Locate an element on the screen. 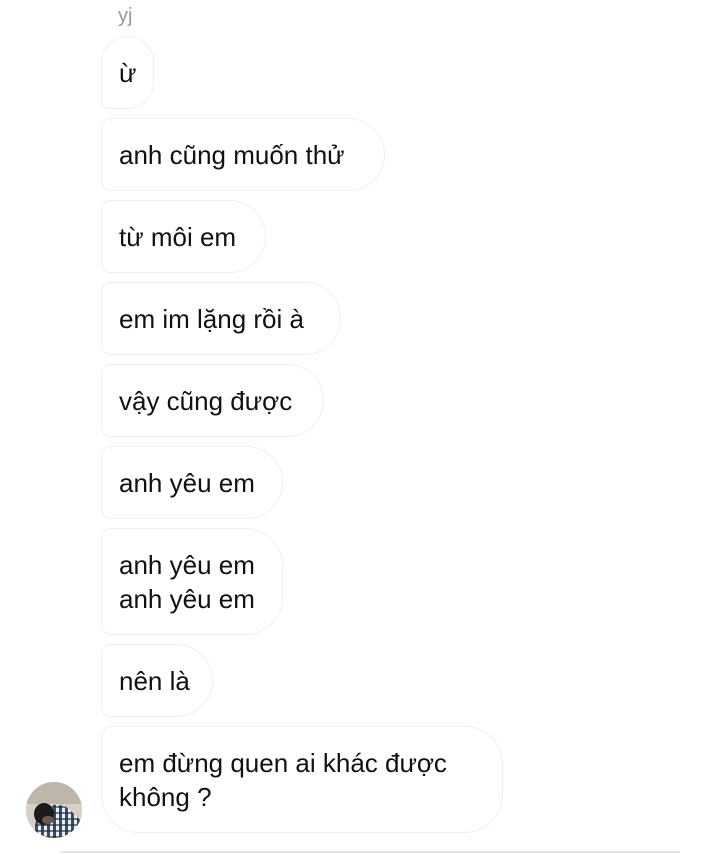 The image size is (720, 854). message-bubble: từ môi em is located at coordinates (183, 236).